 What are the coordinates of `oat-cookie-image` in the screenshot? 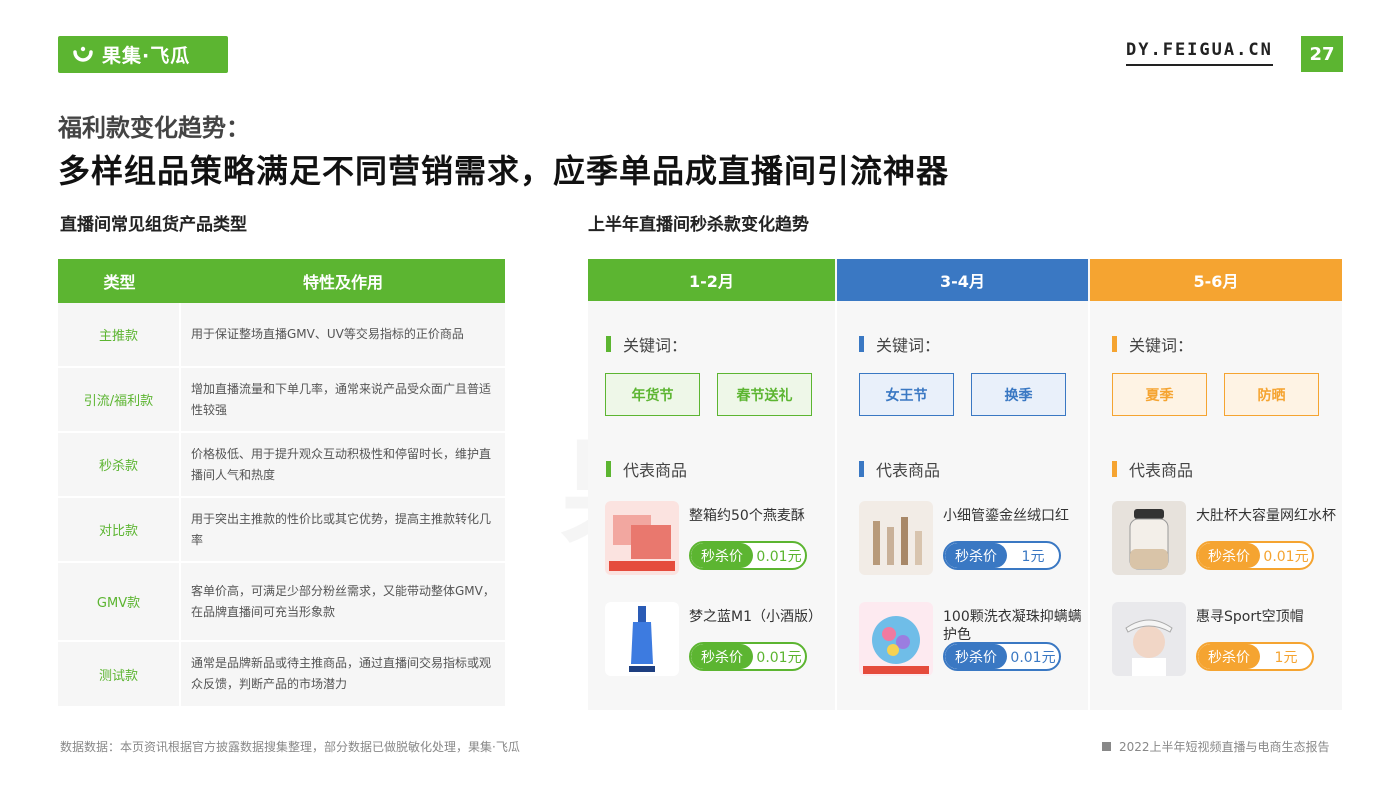 It's located at (642, 538).